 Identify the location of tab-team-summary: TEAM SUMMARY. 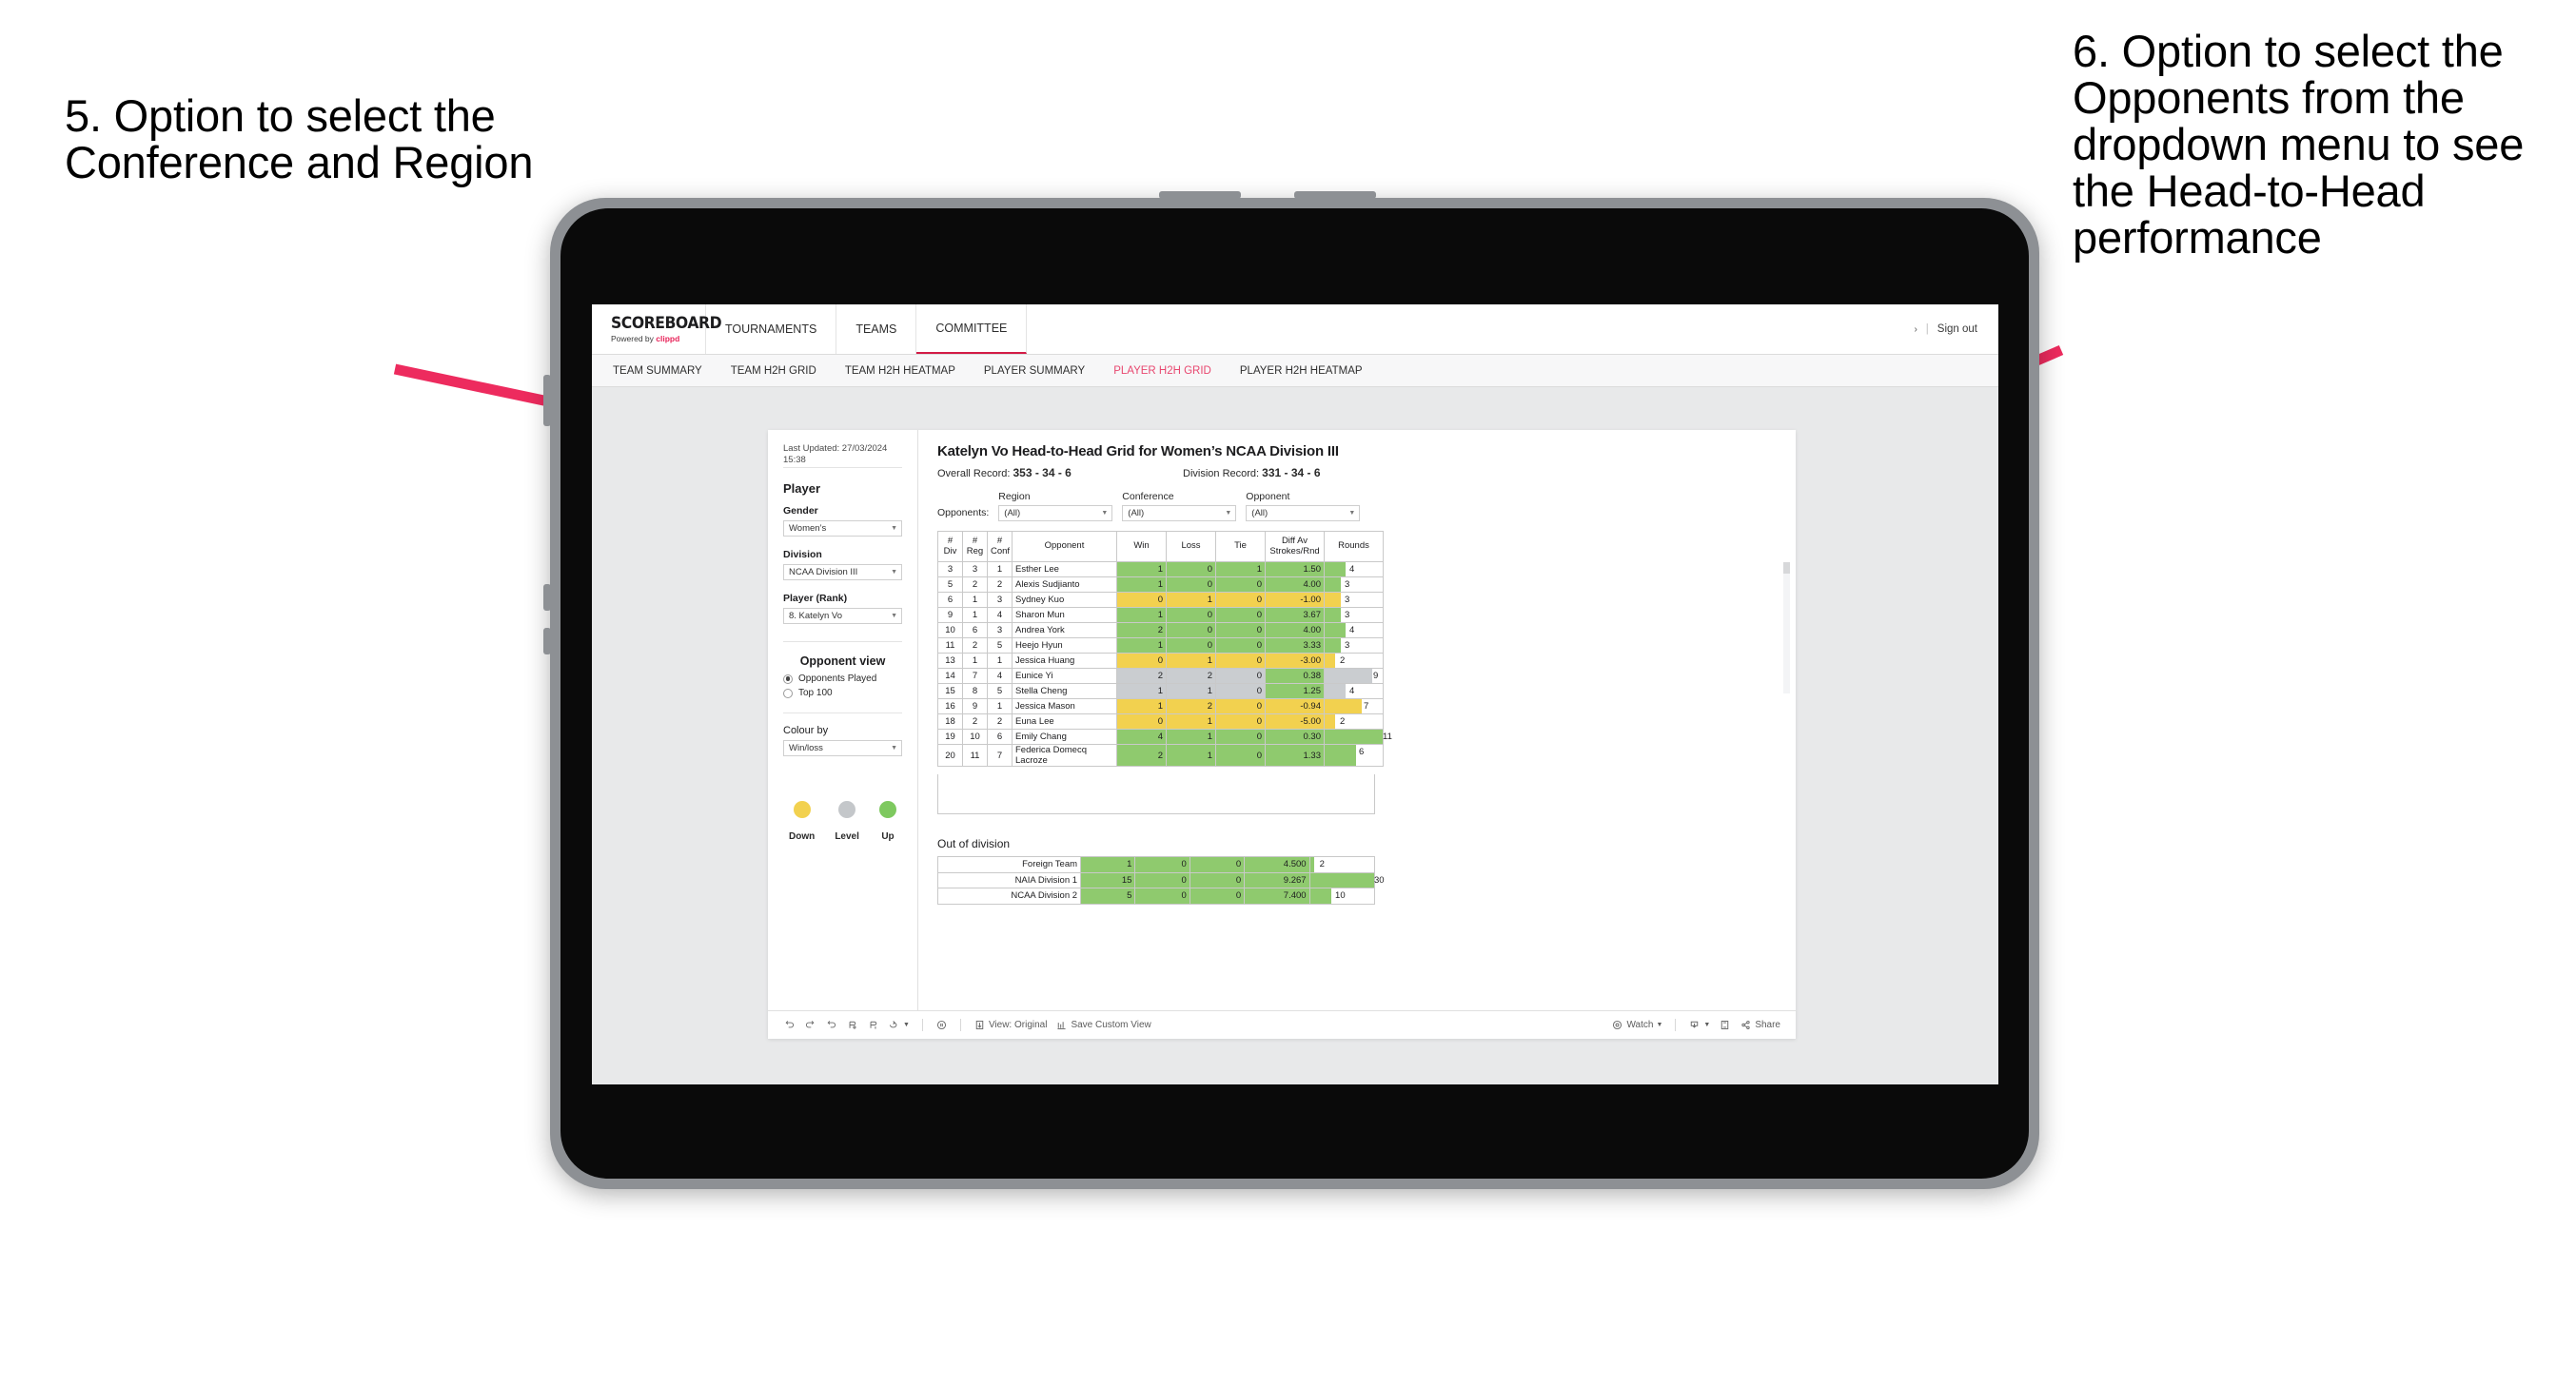
(657, 371).